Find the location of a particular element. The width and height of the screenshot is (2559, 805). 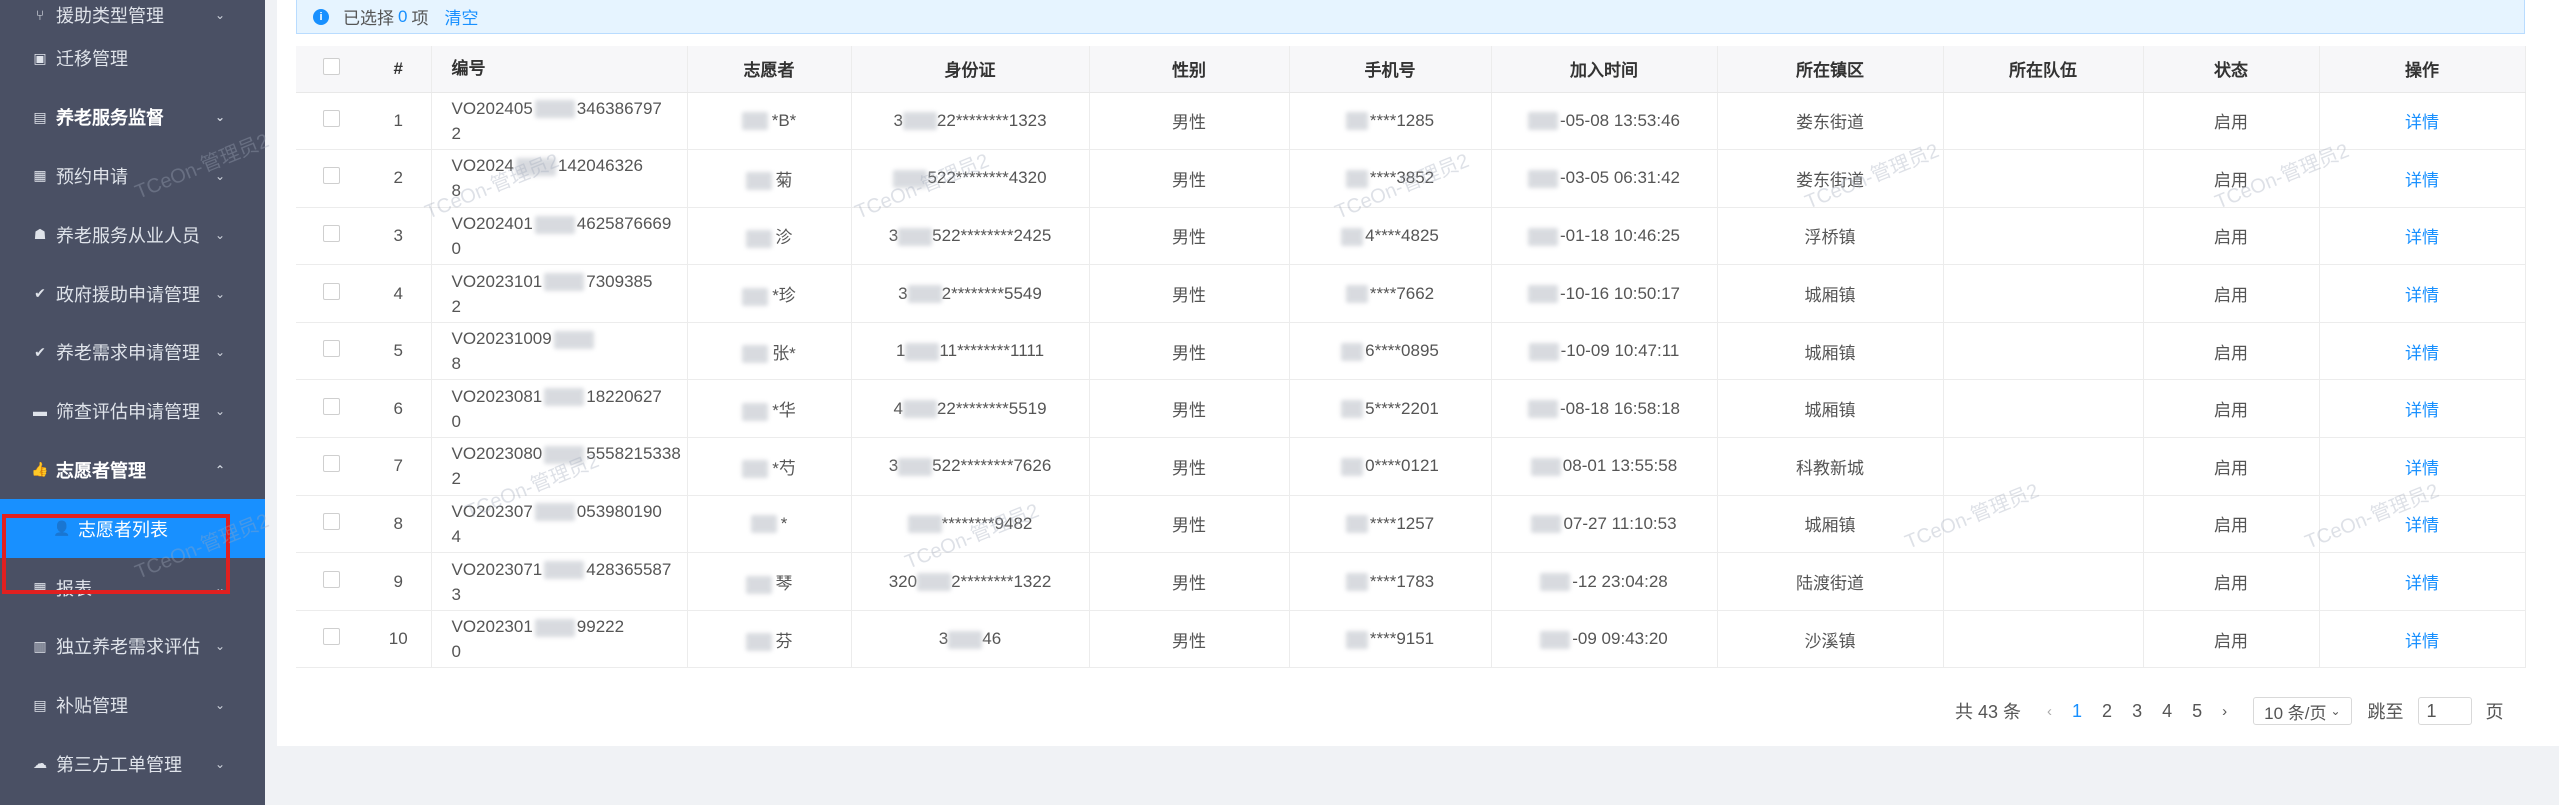

sidebar-item: ▣ 迁移管理 is located at coordinates (132, 58).